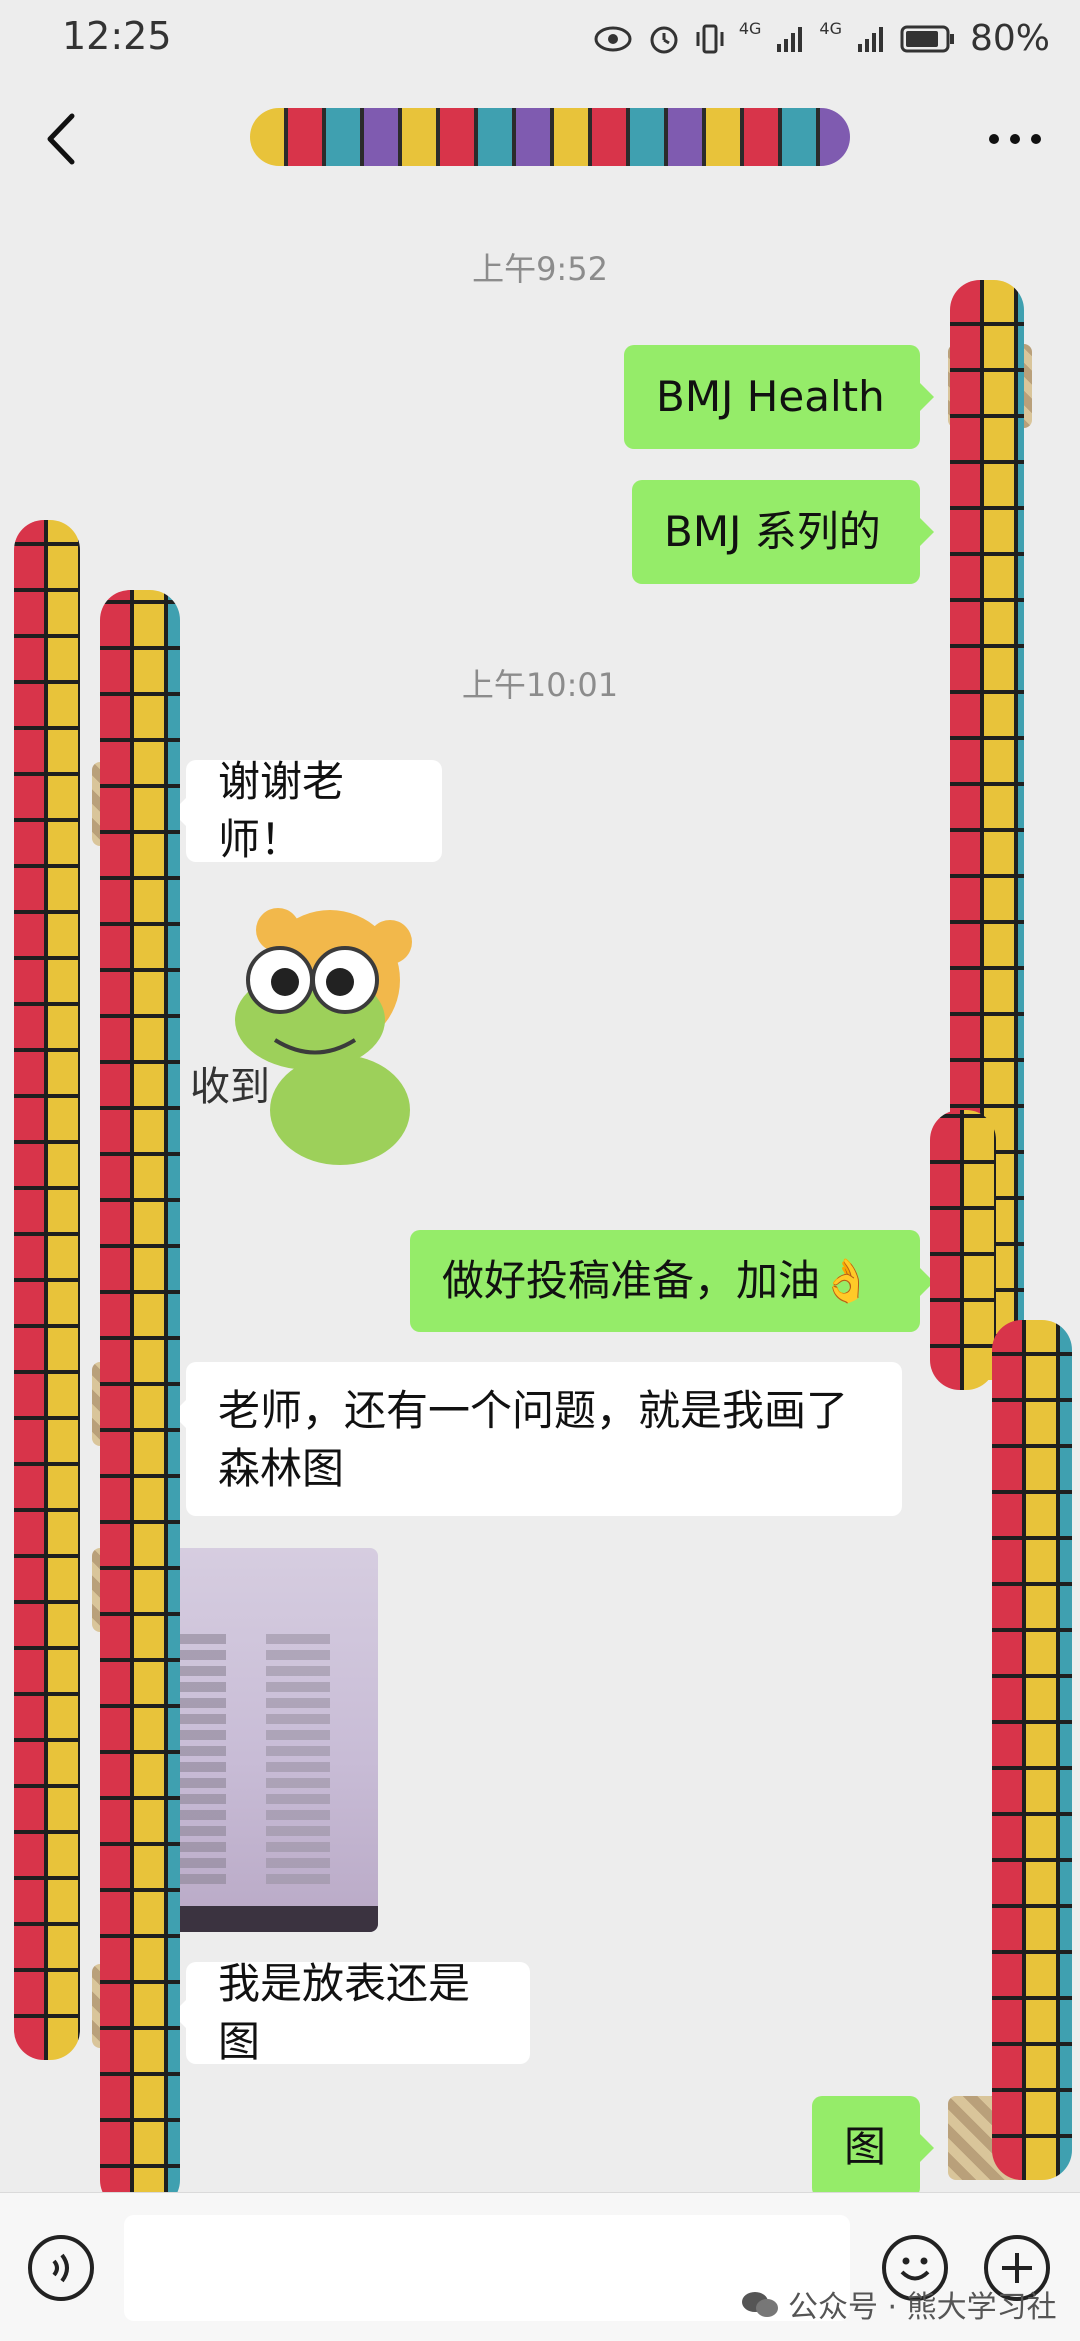 This screenshot has width=1080, height=2341. What do you see at coordinates (710, 38) in the screenshot?
I see `vibrate-icon` at bounding box center [710, 38].